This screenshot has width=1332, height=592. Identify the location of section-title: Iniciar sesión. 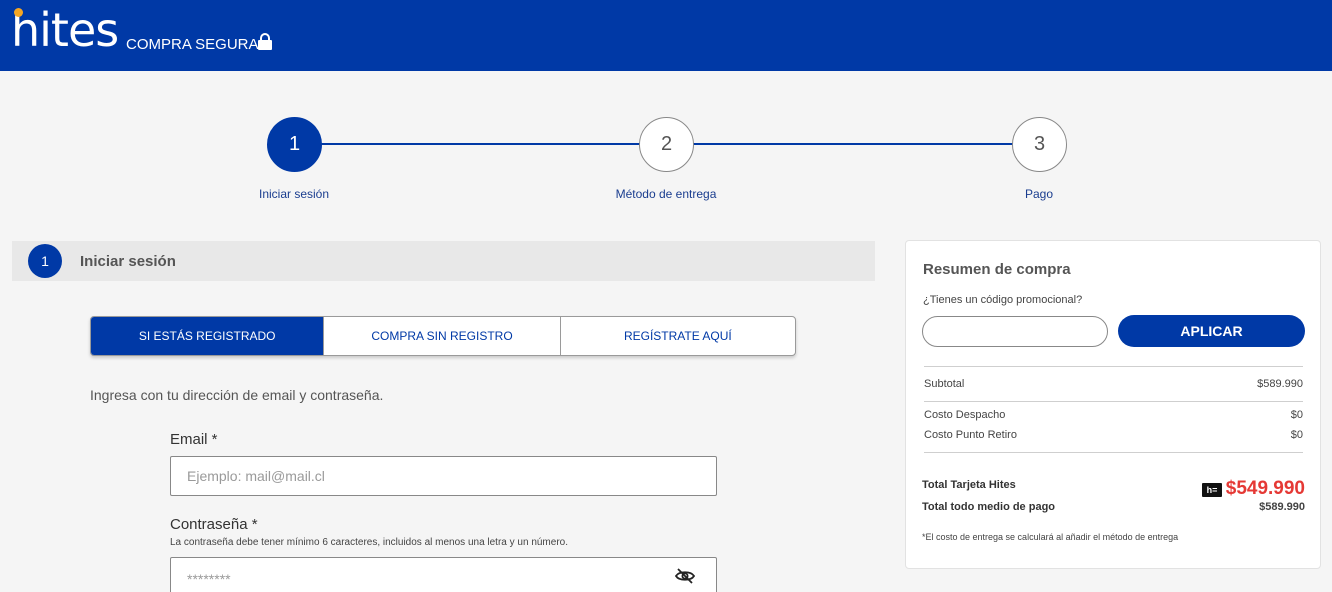
(128, 261).